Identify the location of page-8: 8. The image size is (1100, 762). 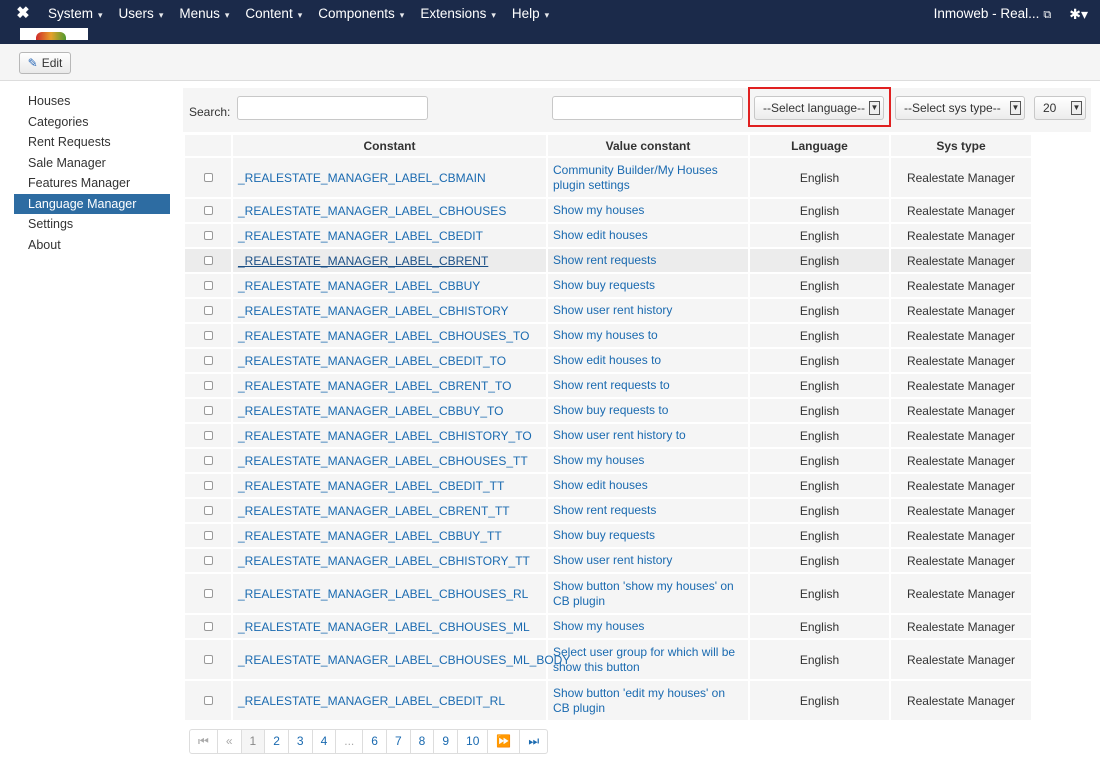
(423, 741).